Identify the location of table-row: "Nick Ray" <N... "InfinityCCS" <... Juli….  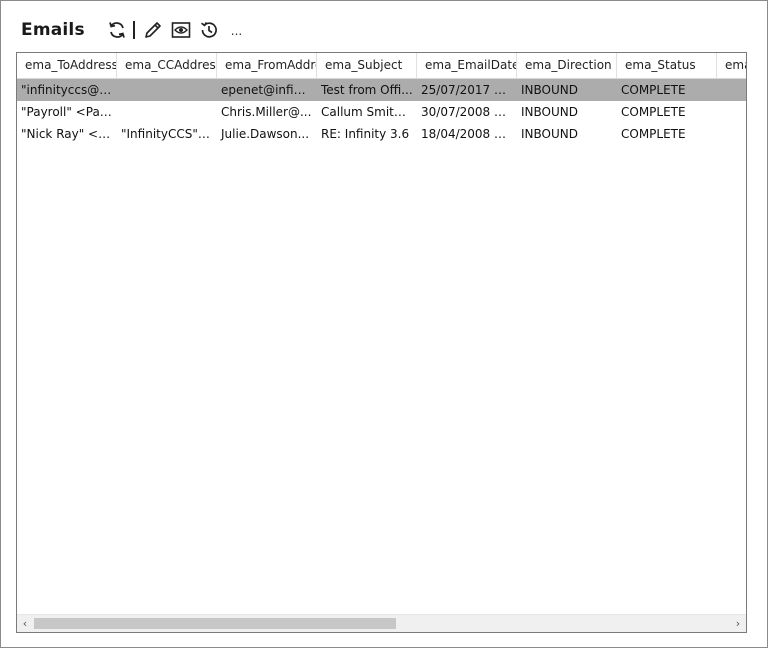
(381, 134).